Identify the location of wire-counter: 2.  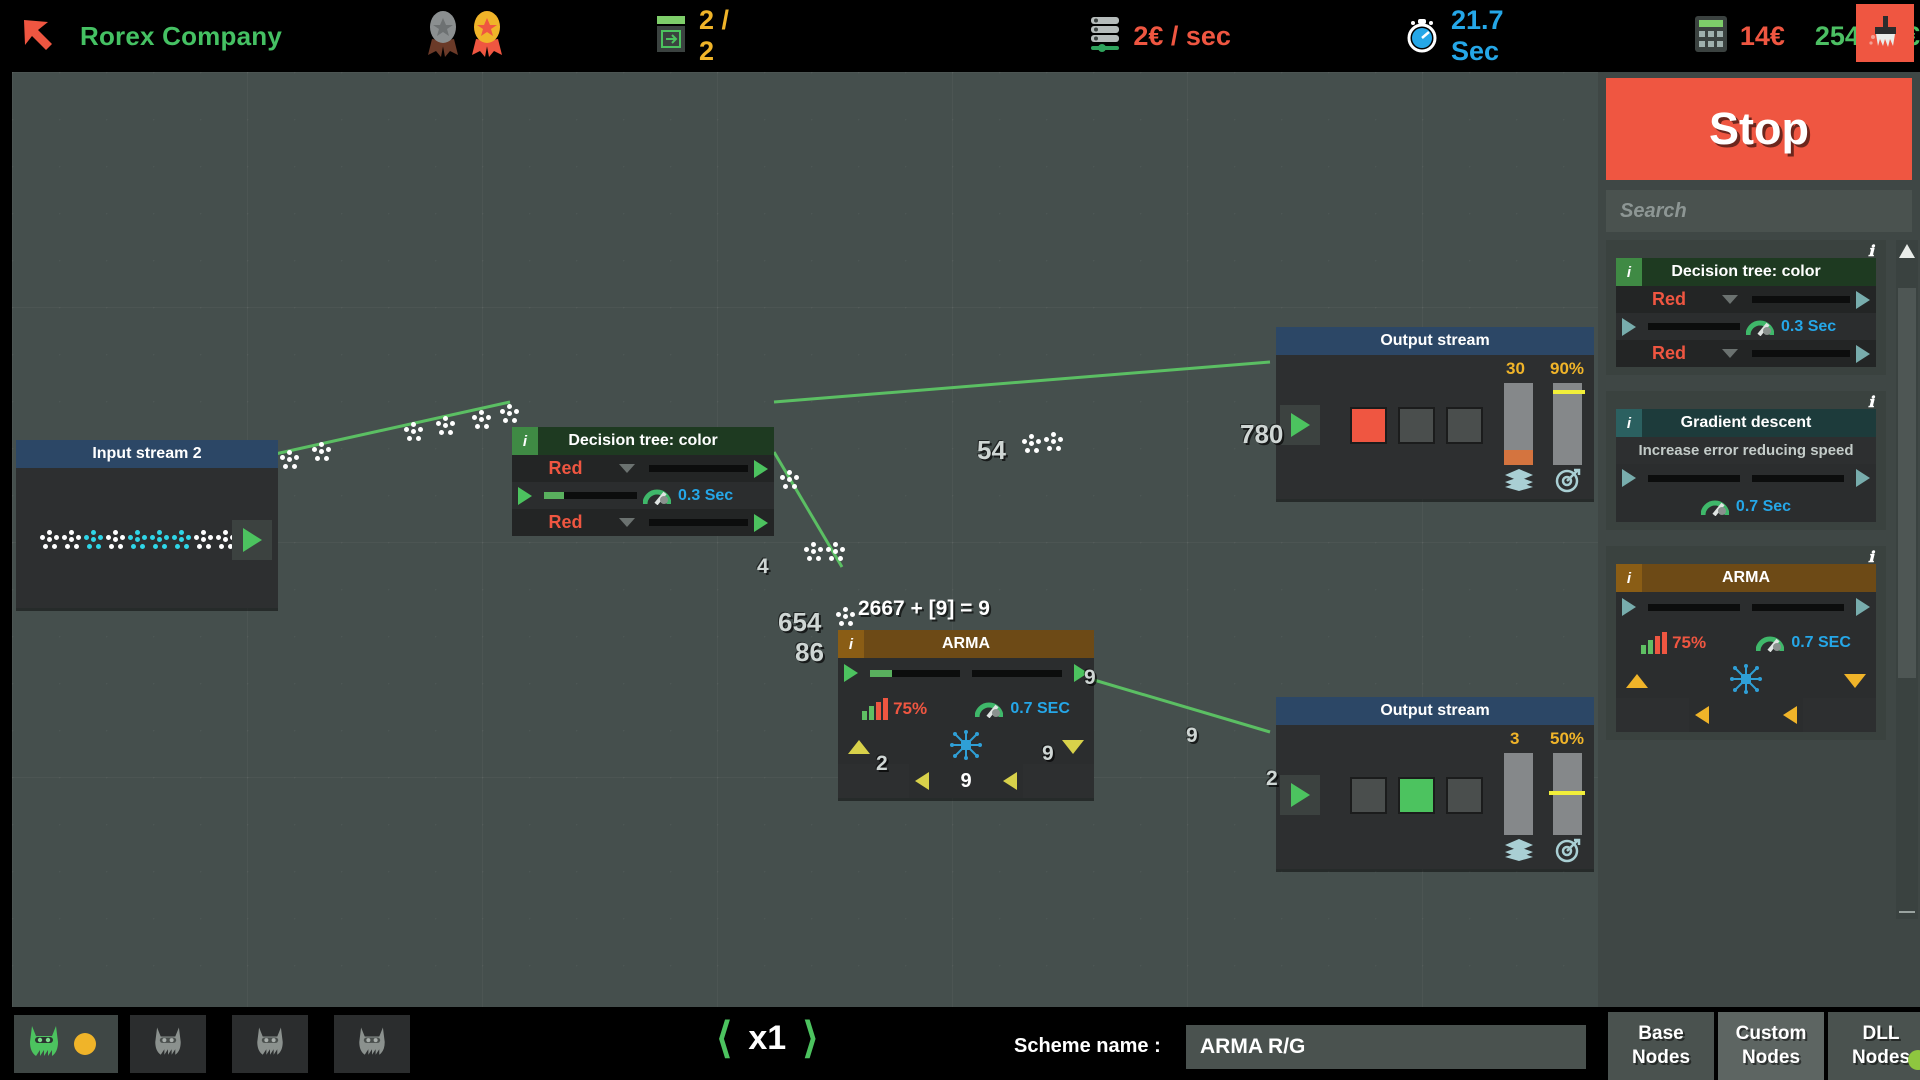
(1272, 778).